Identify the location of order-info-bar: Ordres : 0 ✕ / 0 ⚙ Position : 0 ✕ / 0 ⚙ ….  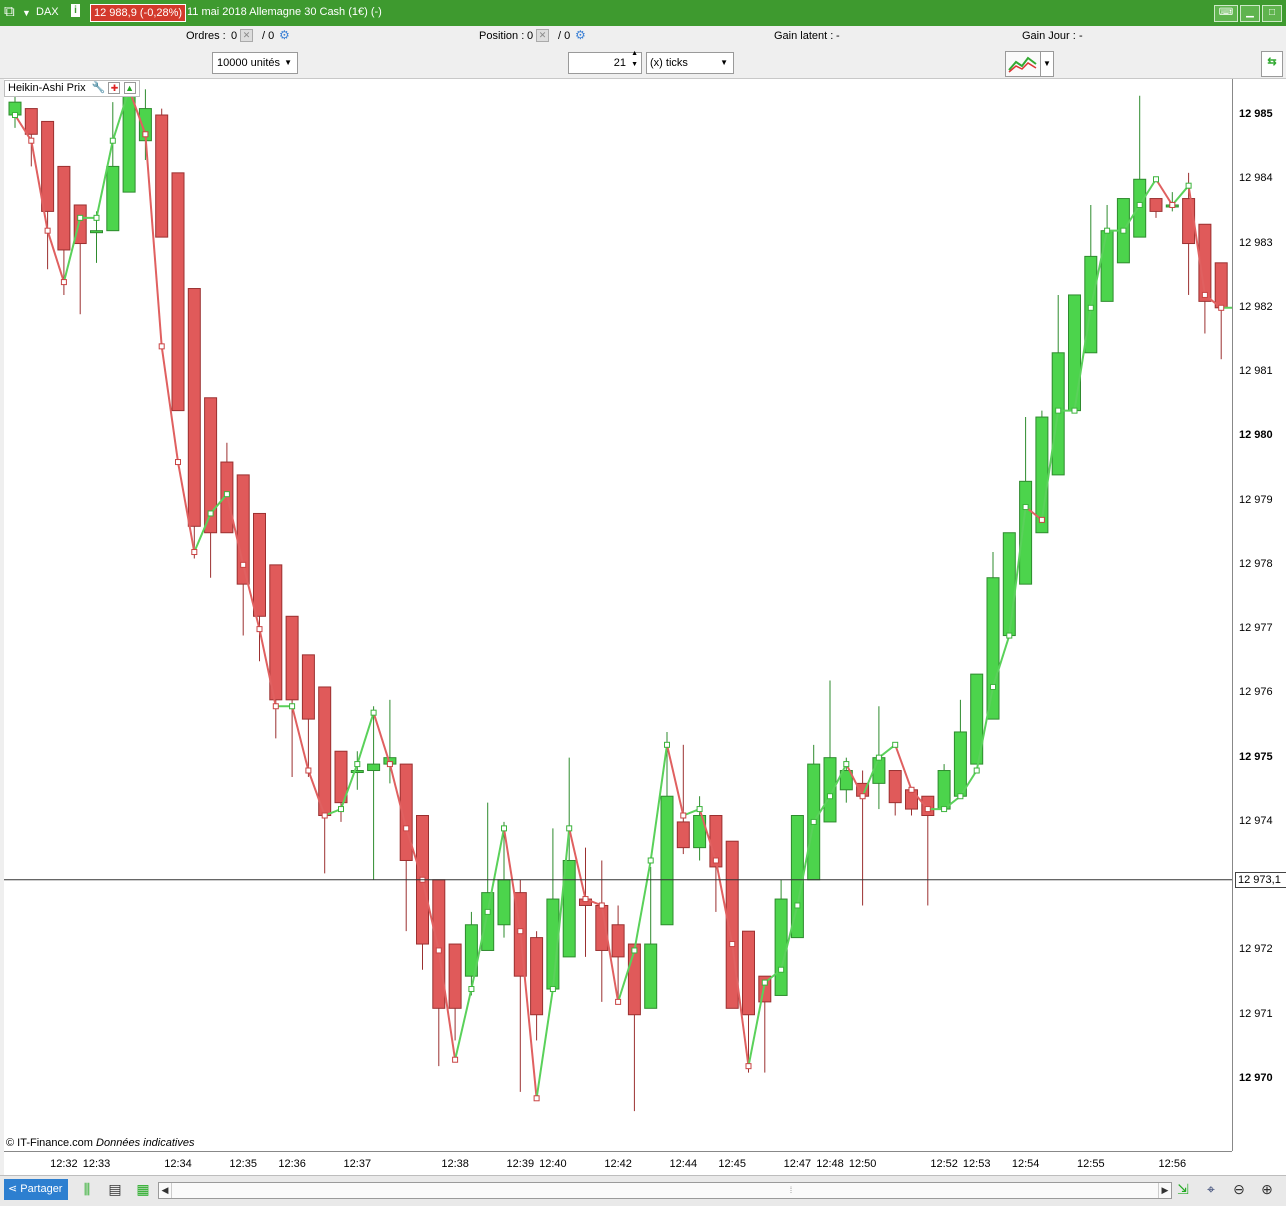
(643, 37).